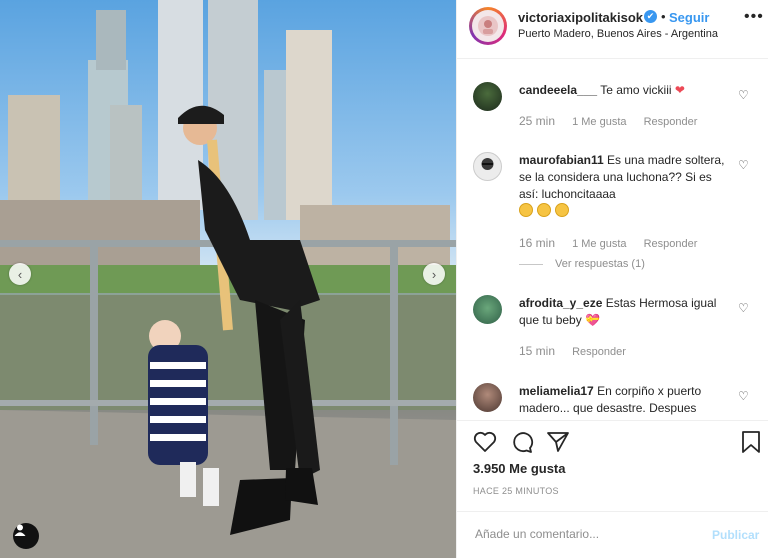 This screenshot has width=768, height=559. What do you see at coordinates (558, 90) in the screenshot?
I see `comment-username: candeeela___` at bounding box center [558, 90].